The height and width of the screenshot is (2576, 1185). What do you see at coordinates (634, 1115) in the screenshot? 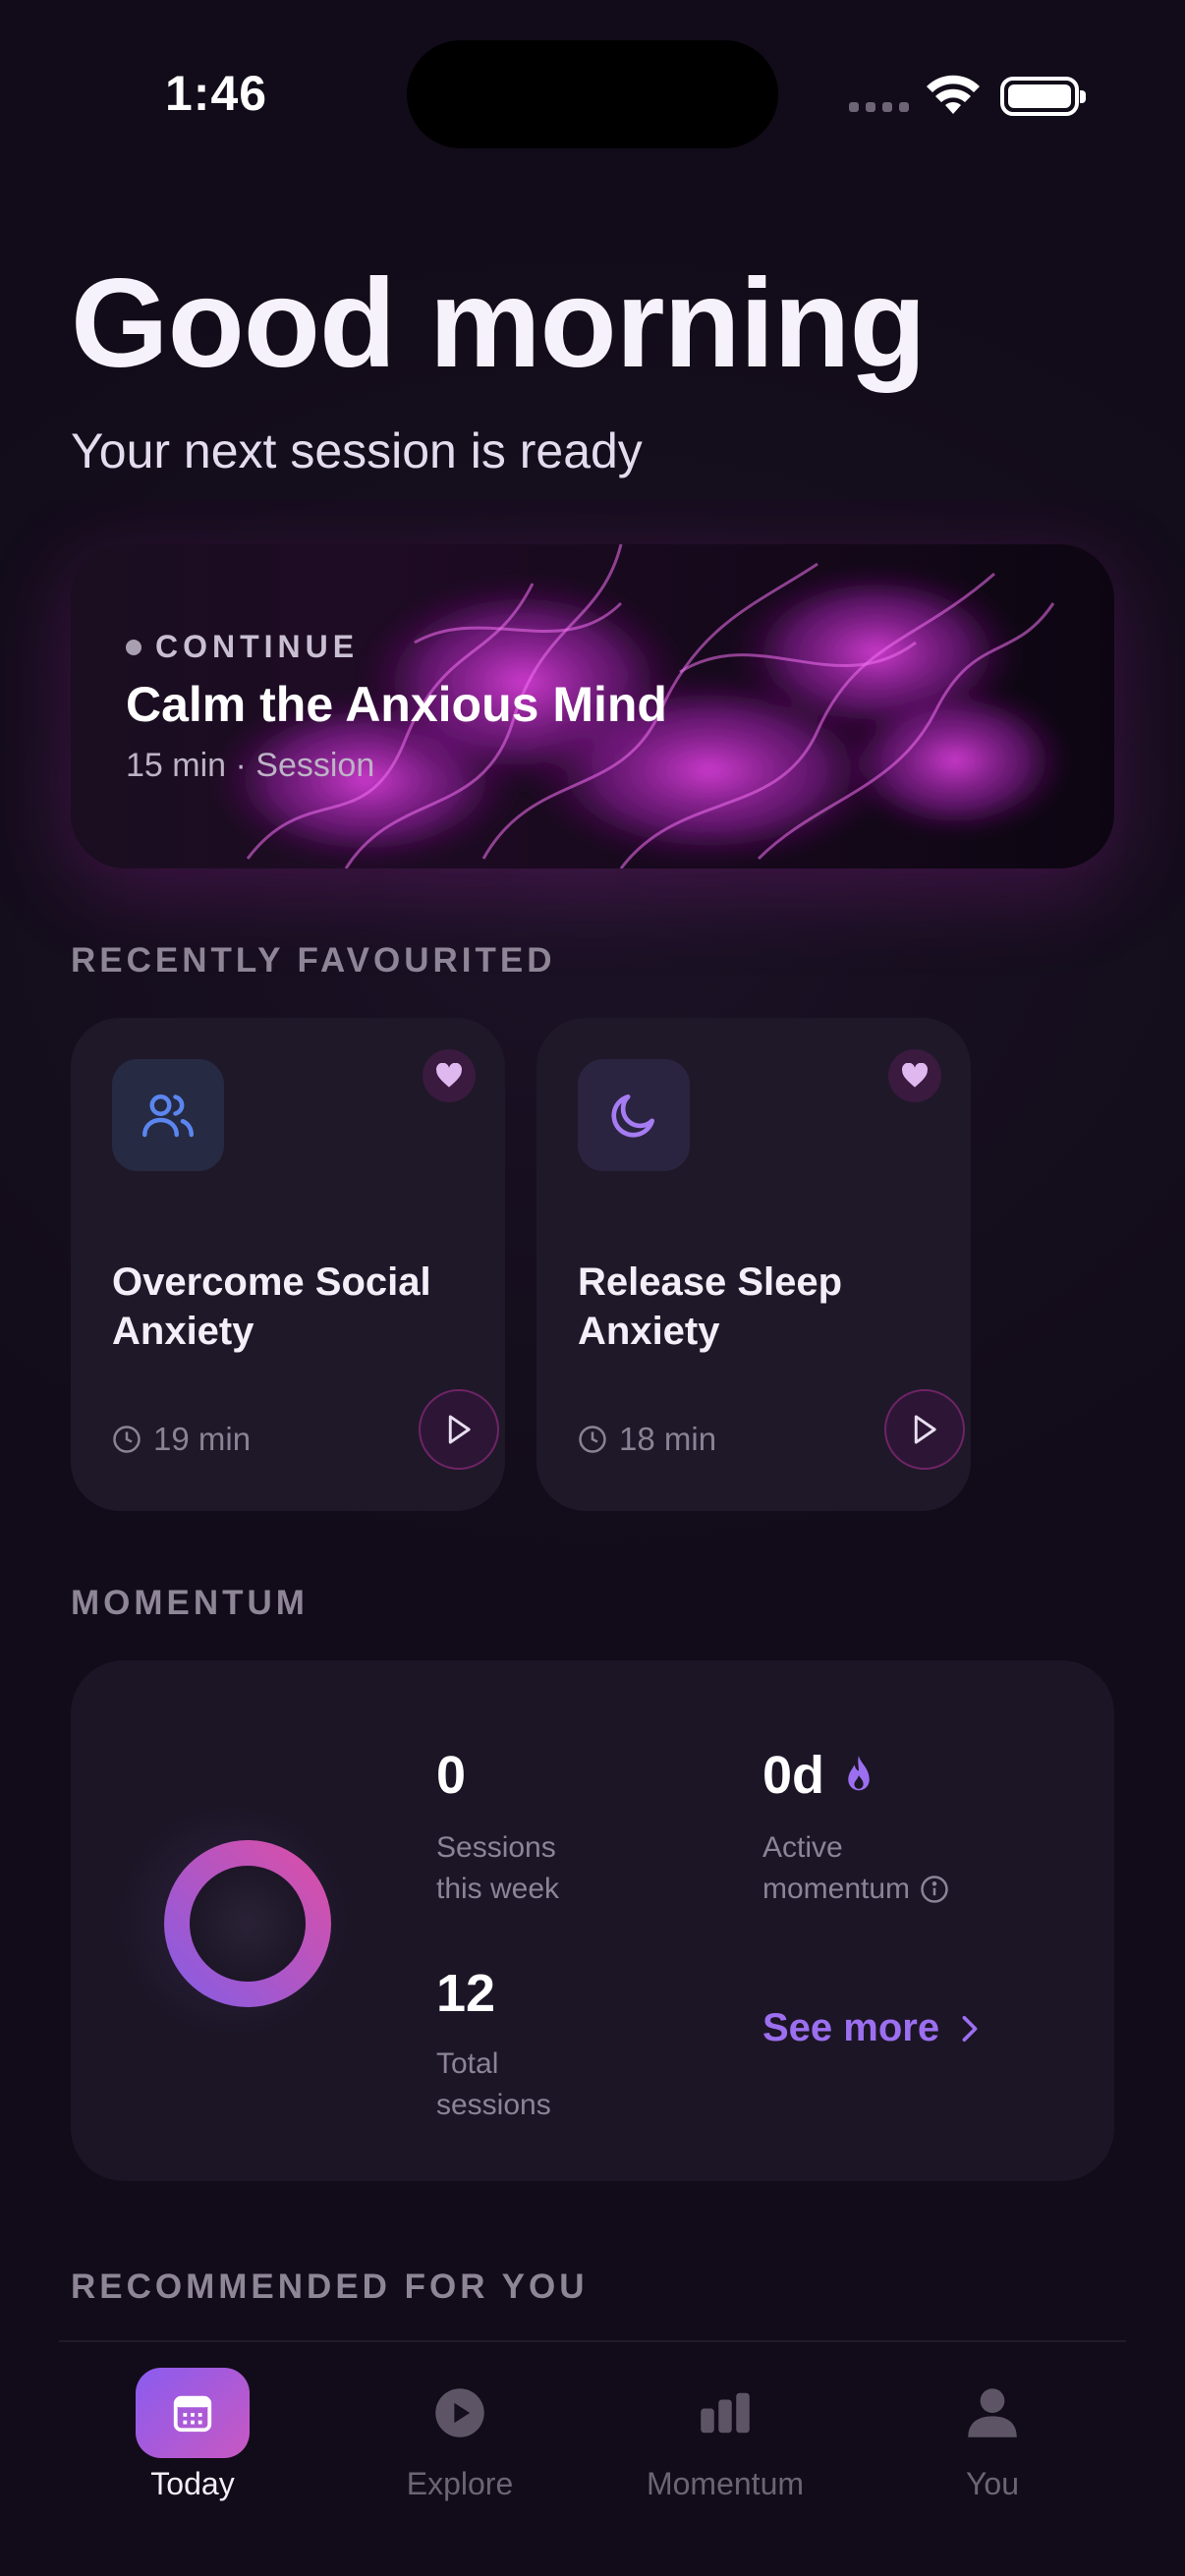
I see `moon-icon` at bounding box center [634, 1115].